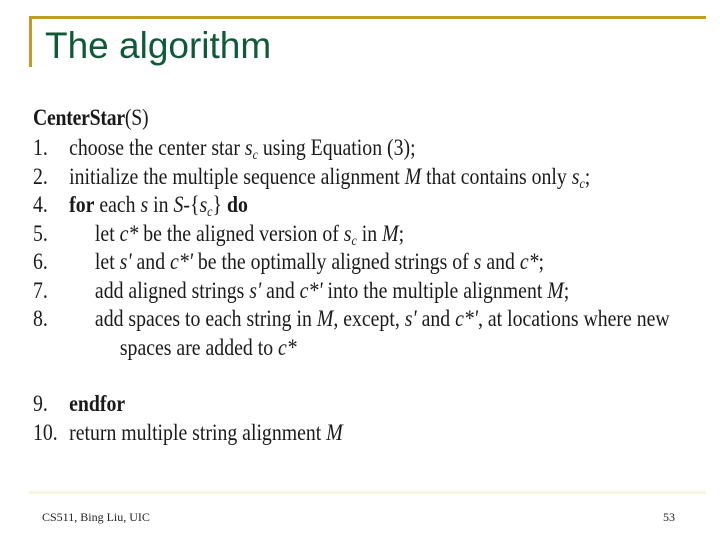 Image resolution: width=720 pixels, height=540 pixels. I want to click on step-text: endfor, so click(97, 403).